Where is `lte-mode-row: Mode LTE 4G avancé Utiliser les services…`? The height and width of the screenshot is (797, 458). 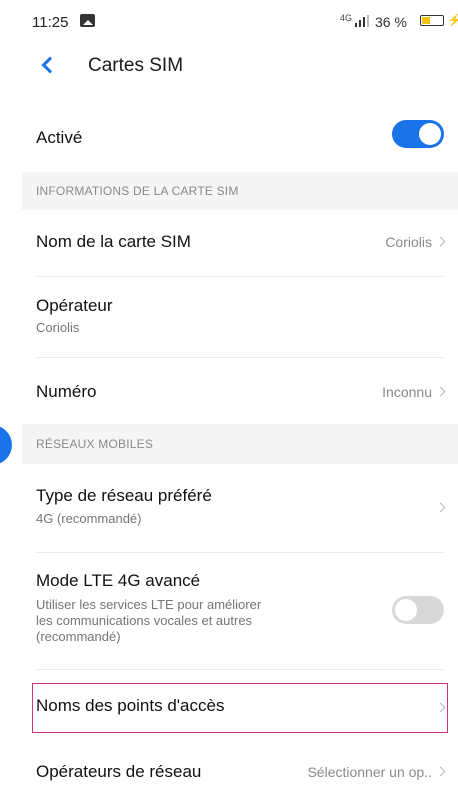 lte-mode-row: Mode LTE 4G avancé Utiliser les services… is located at coordinates (240, 611).